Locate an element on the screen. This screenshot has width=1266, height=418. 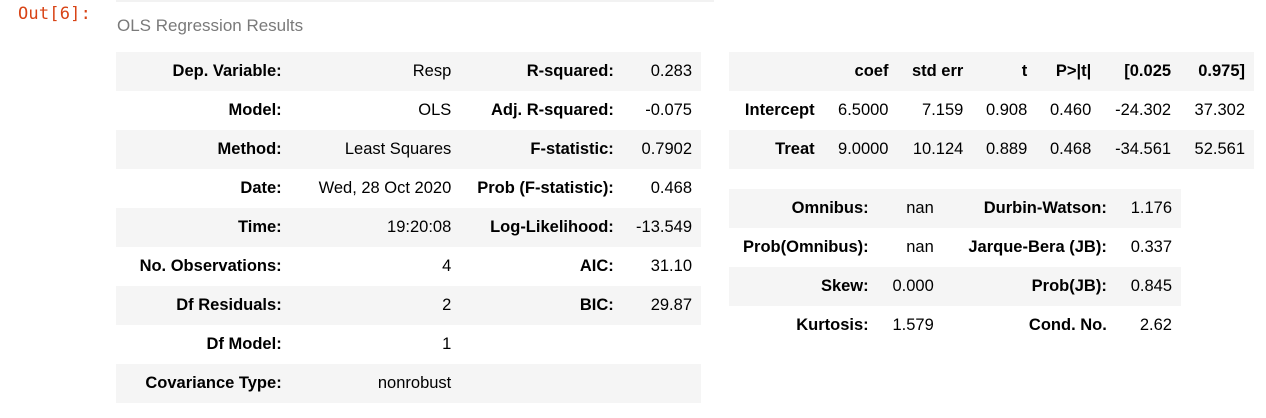
output-top-border is located at coordinates (415, 1).